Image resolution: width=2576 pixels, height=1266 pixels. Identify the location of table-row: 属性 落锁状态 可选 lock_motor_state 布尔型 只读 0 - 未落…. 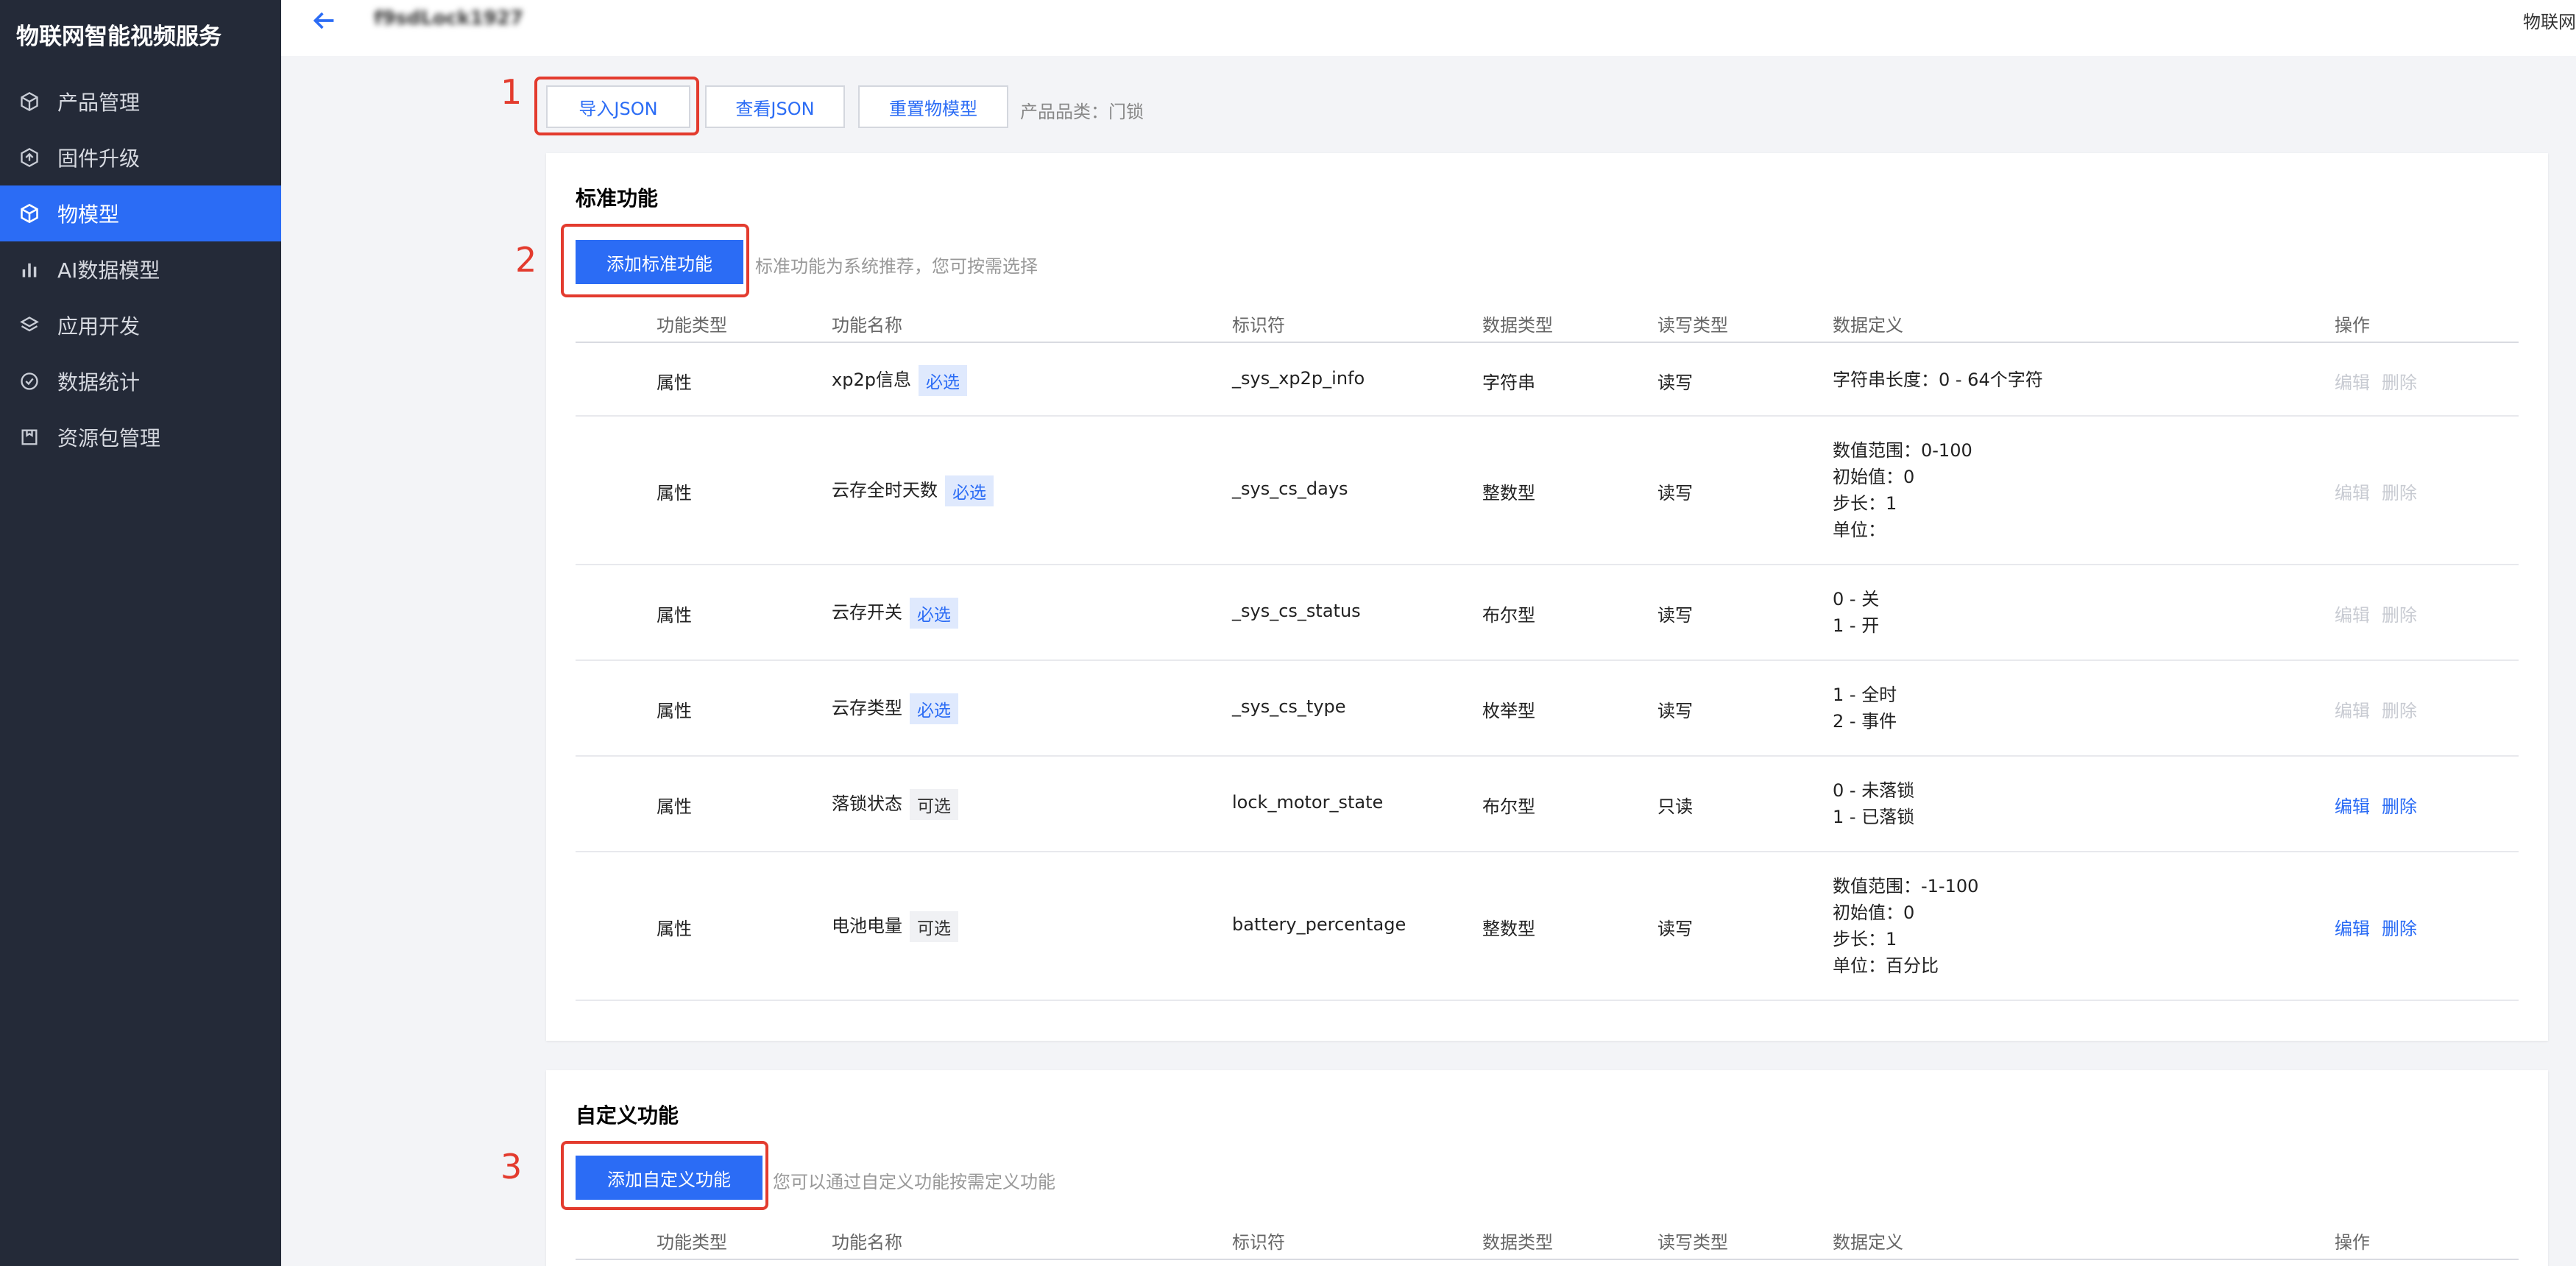
(1547, 804).